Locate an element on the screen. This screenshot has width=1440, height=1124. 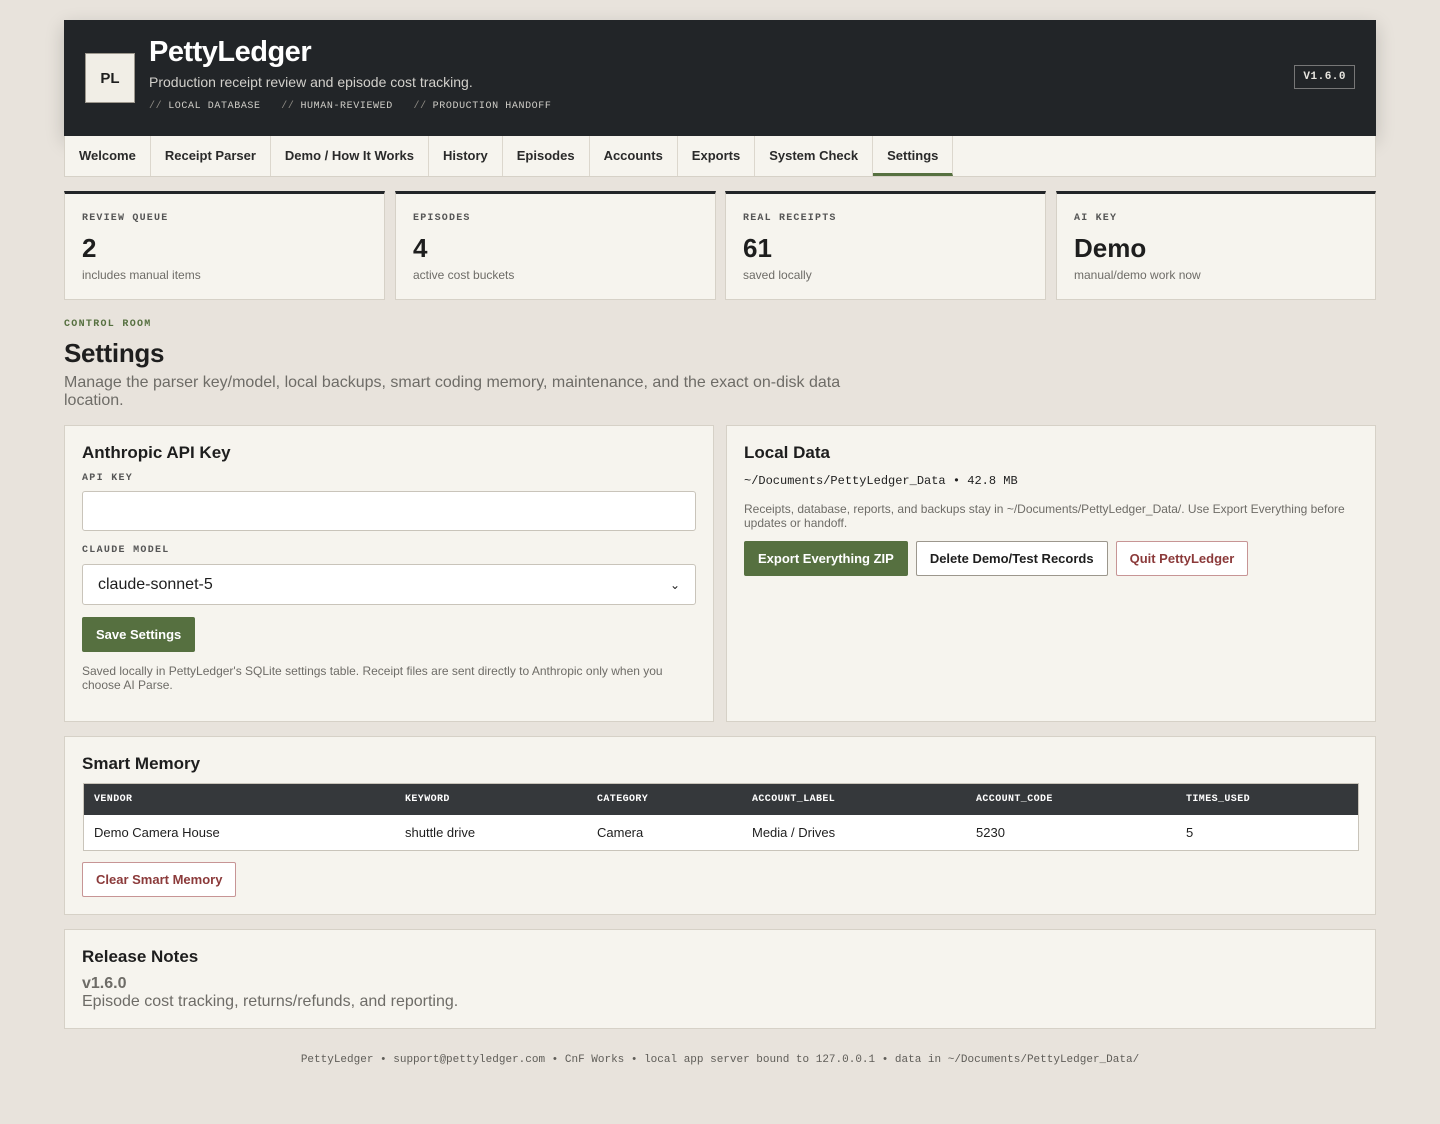
app-logo: PL is located at coordinates (110, 78).